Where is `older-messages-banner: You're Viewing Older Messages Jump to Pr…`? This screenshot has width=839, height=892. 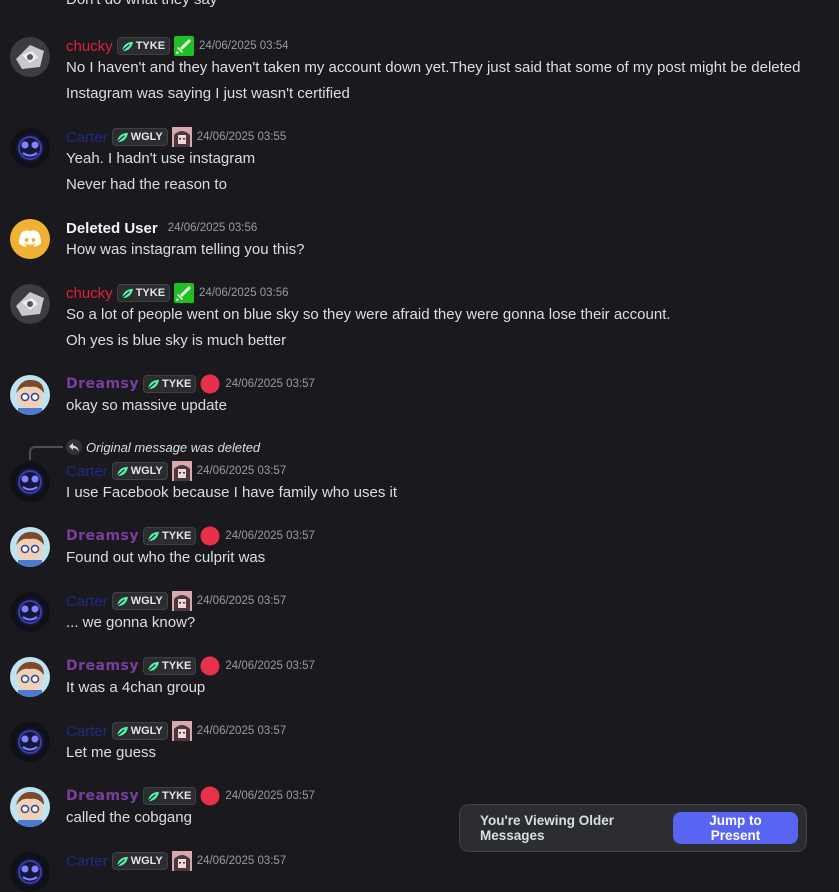
older-messages-banner: You're Viewing Older Messages Jump to Pr… is located at coordinates (633, 828).